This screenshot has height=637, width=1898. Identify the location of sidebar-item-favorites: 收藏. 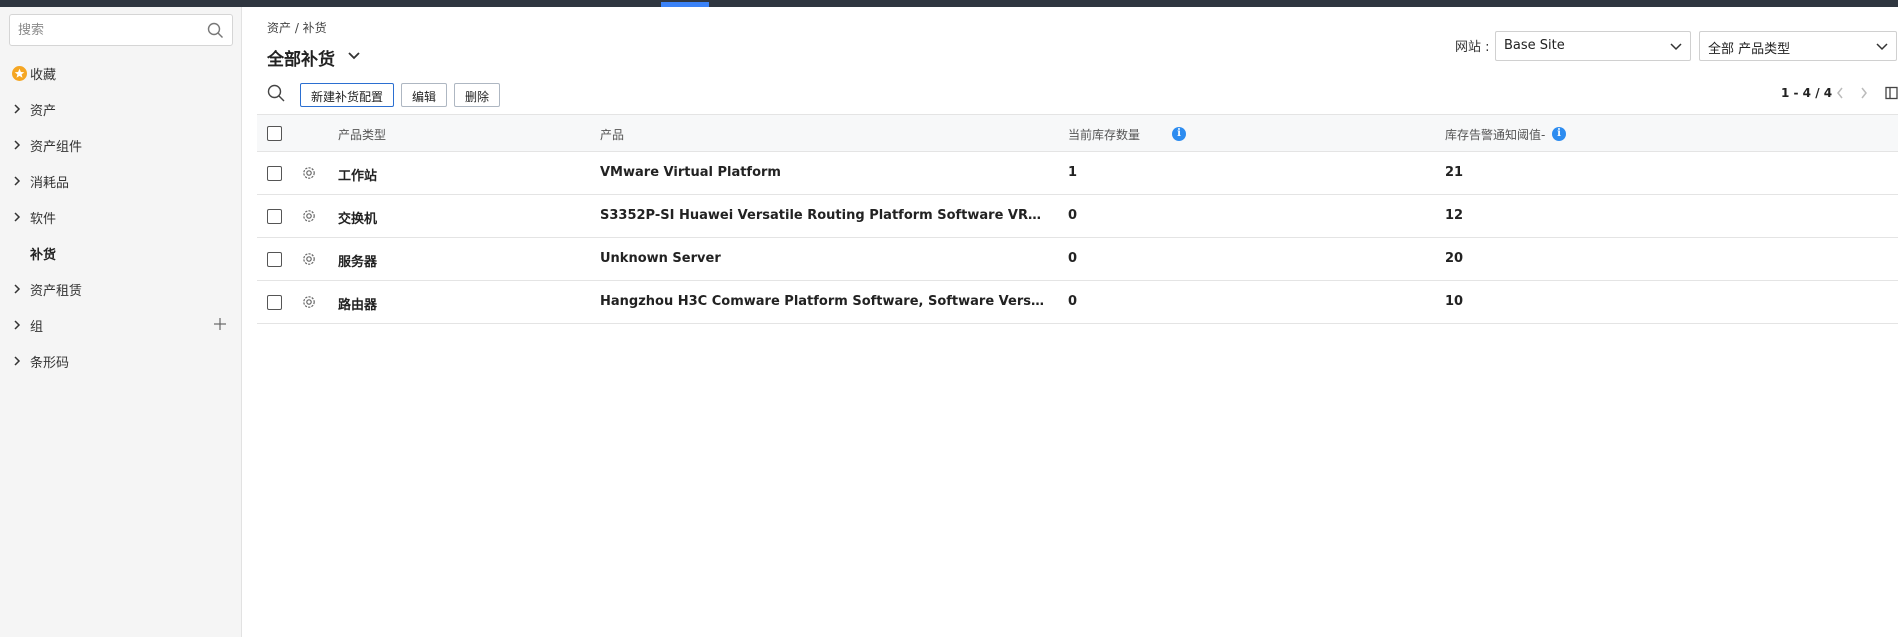
(121, 73).